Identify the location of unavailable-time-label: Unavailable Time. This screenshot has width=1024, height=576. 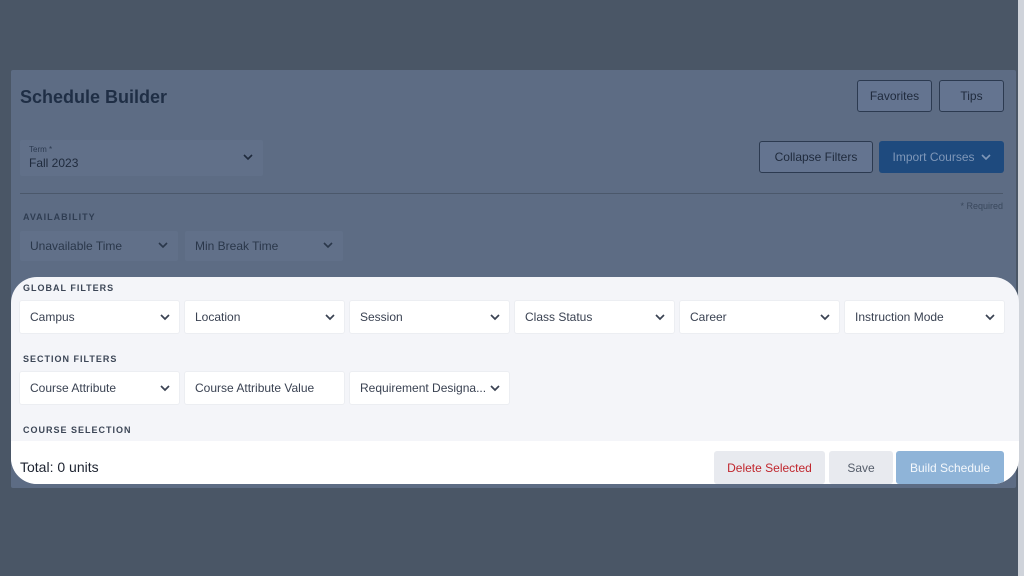
(76, 246).